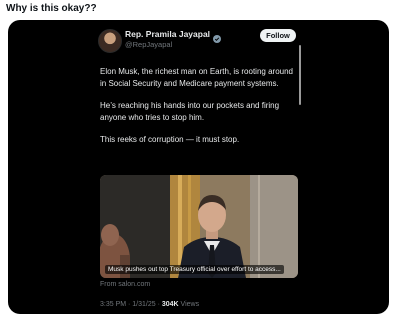 The width and height of the screenshot is (400, 315). I want to click on avatar, so click(110, 41).